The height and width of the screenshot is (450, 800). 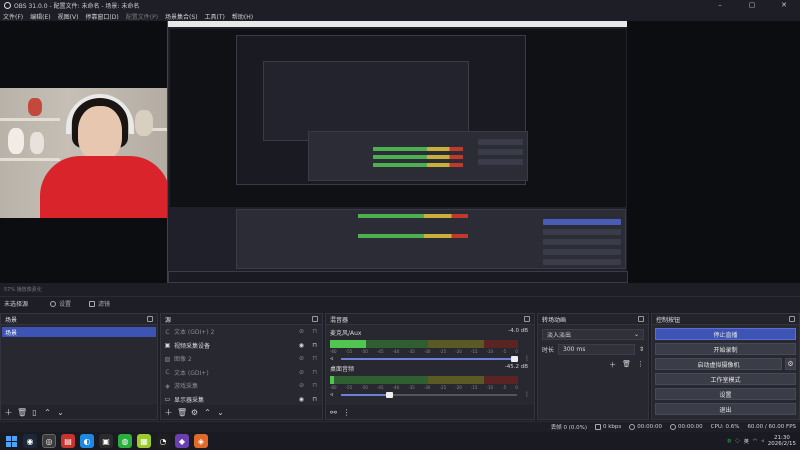 What do you see at coordinates (101, 16) in the screenshot?
I see `menu-item: 停靠窗口(D)` at bounding box center [101, 16].